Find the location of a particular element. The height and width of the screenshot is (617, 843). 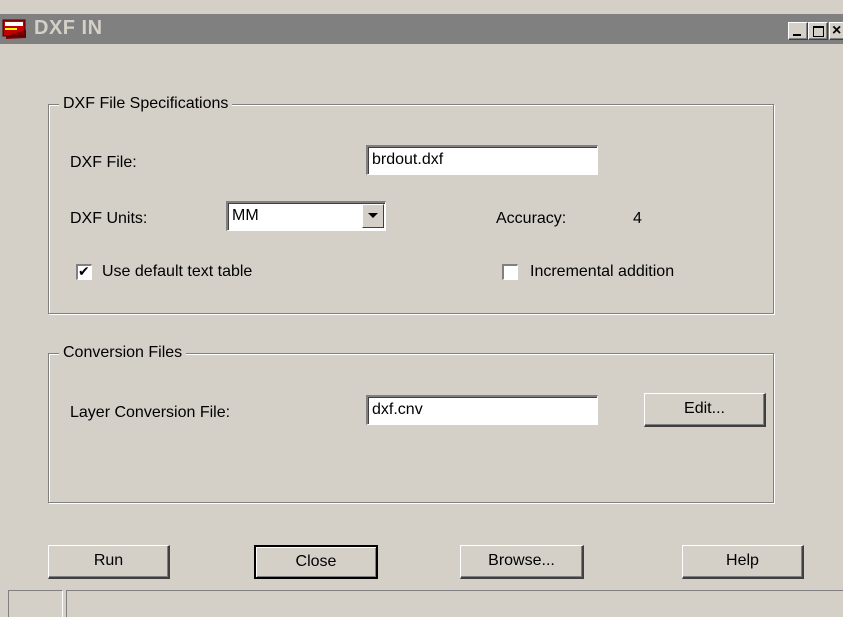

layer-conversion-file-input: dxf.cnv is located at coordinates (482, 410).